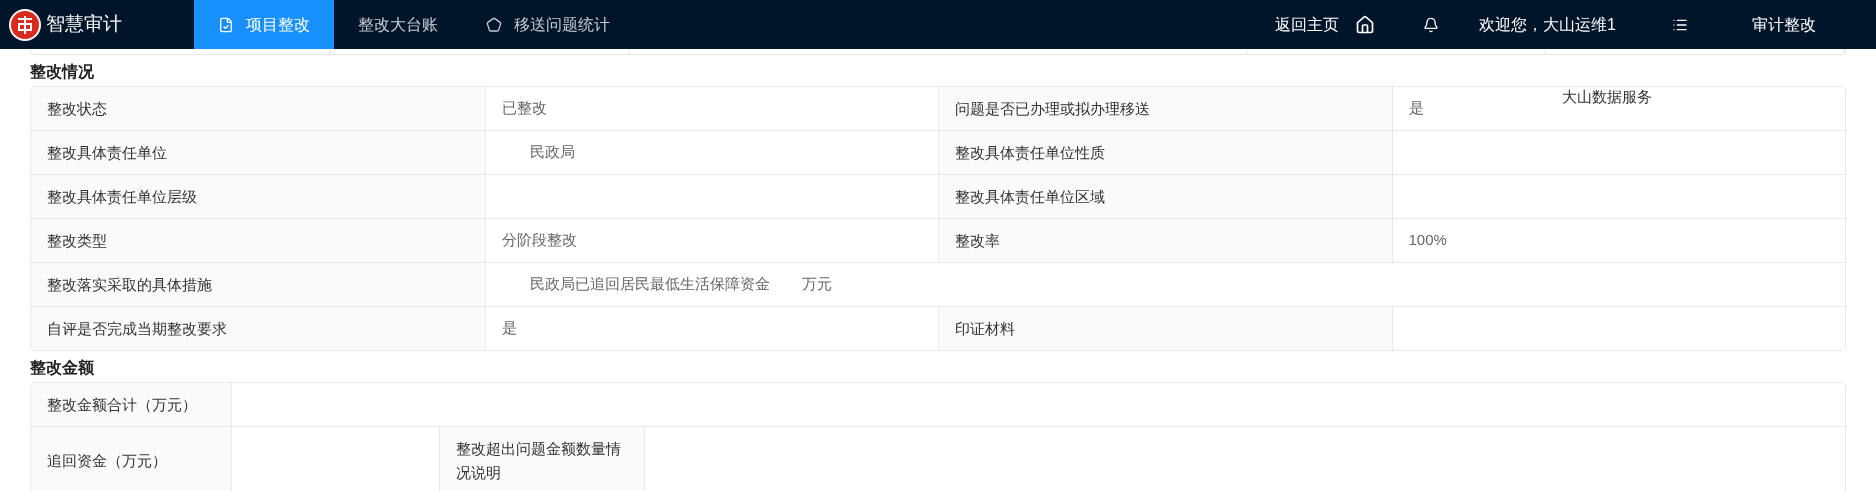  I want to click on overlay-text: 大山数据服务, so click(1607, 97).